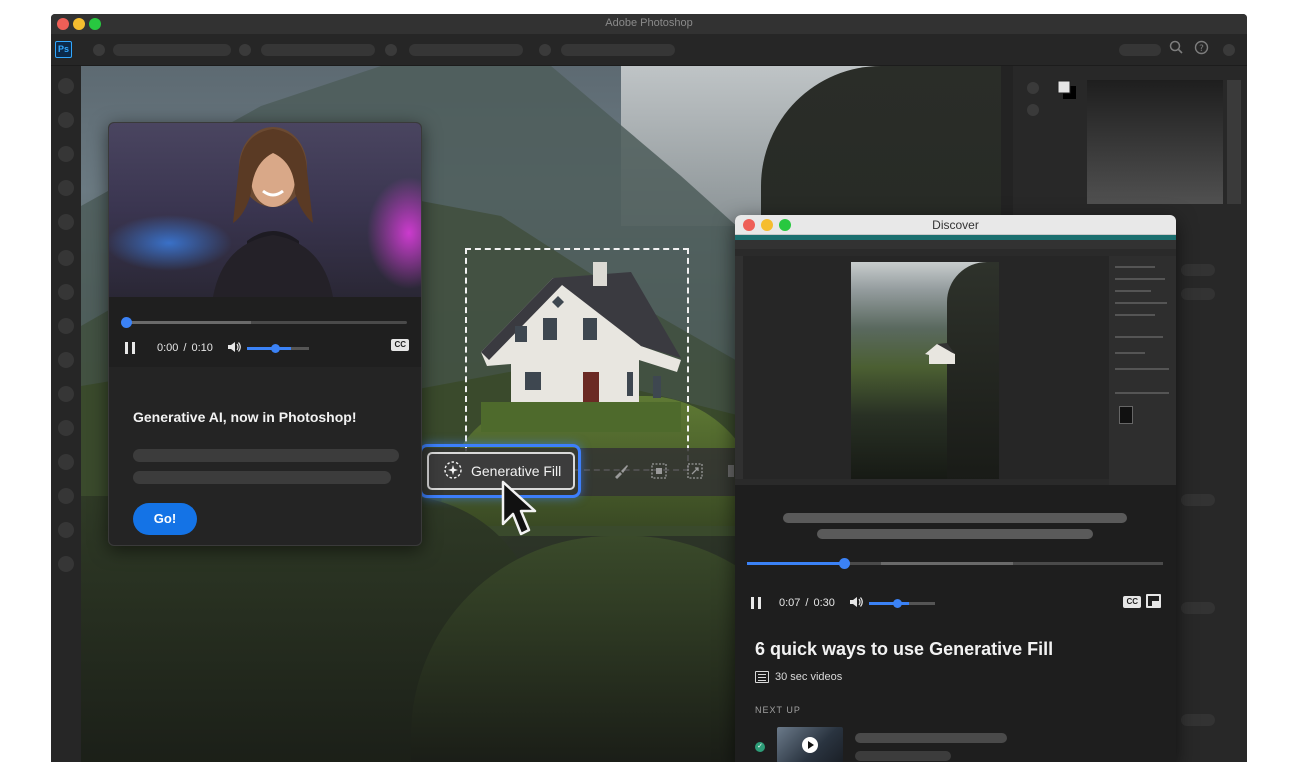 Image resolution: width=1289 pixels, height=778 pixels. I want to click on volume-slider-rest, so click(299, 348).